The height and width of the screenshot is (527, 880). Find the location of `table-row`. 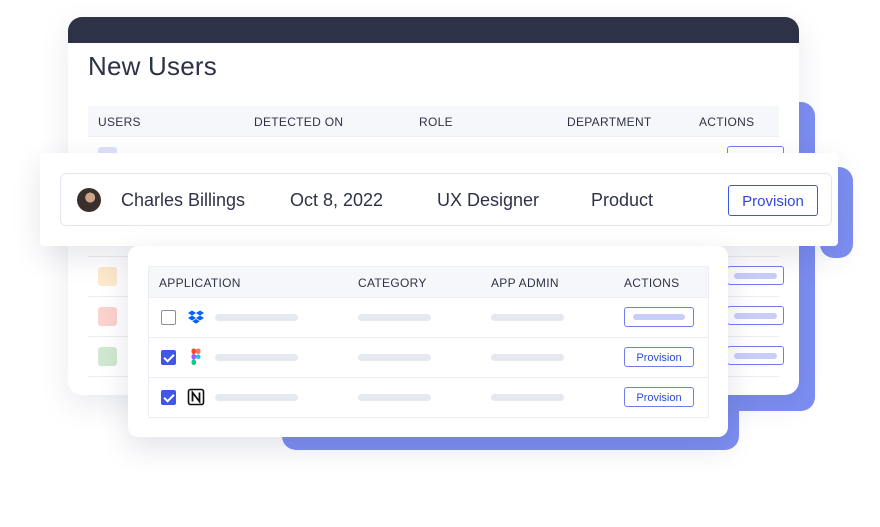

table-row is located at coordinates (428, 318).